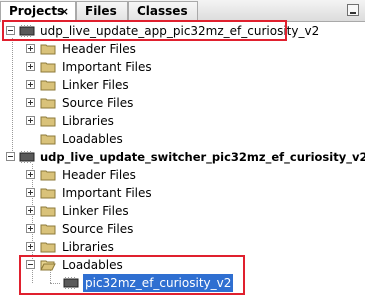  I want to click on tab-classes-label: Classes, so click(162, 11).